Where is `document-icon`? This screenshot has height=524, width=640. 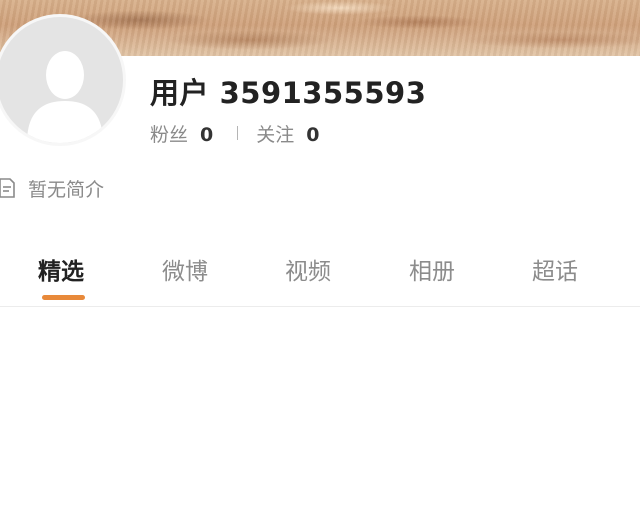
document-icon is located at coordinates (7, 188).